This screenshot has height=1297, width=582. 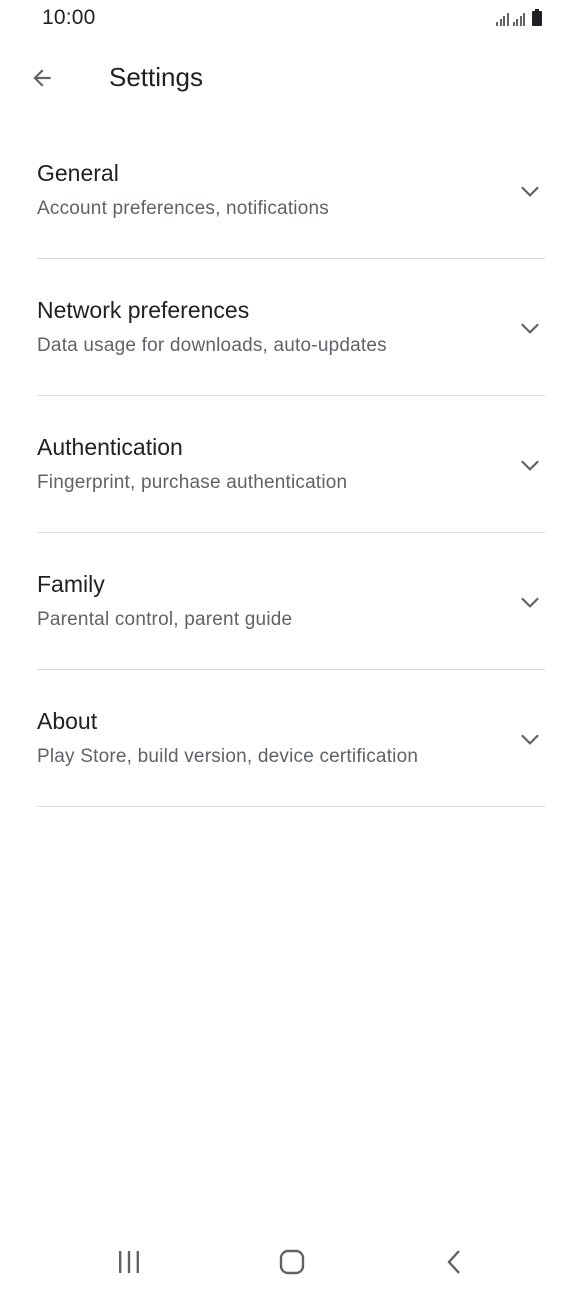 What do you see at coordinates (183, 208) in the screenshot?
I see `item-subtitle: Account preferences, notifications` at bounding box center [183, 208].